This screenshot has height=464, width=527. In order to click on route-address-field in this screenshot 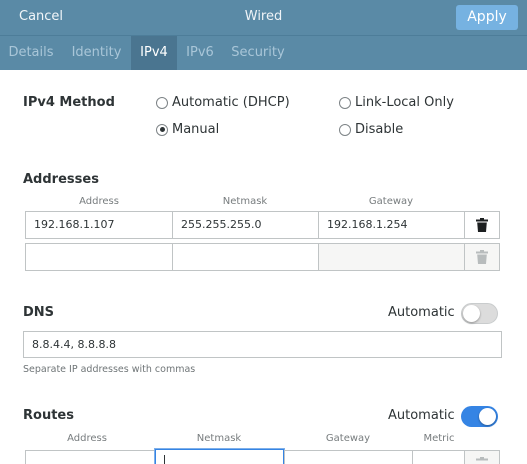, I will do `click(90, 457)`.